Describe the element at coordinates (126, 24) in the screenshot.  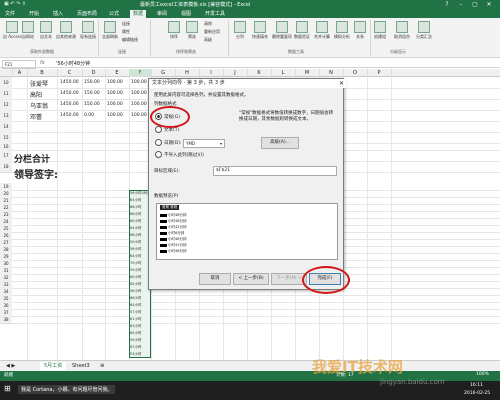
I see `connections-button: 连接` at that location.